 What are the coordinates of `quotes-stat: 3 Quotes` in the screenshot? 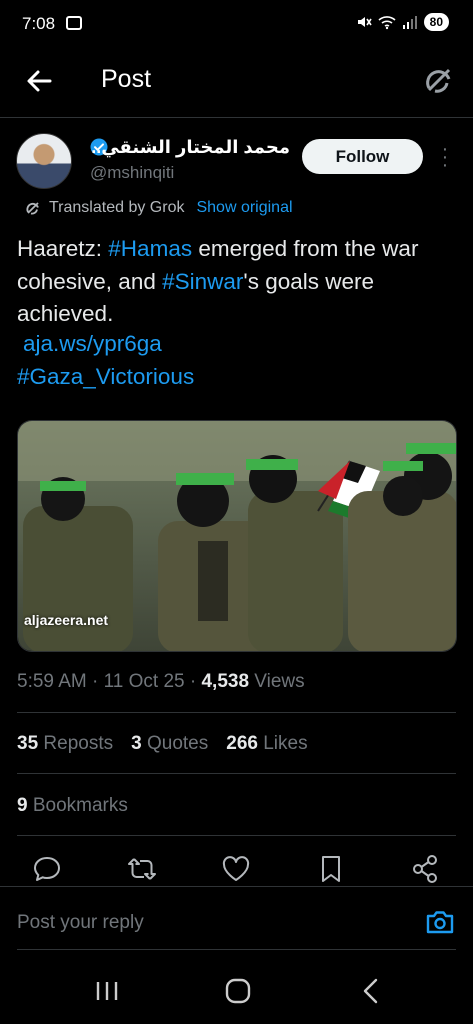 It's located at (169, 744).